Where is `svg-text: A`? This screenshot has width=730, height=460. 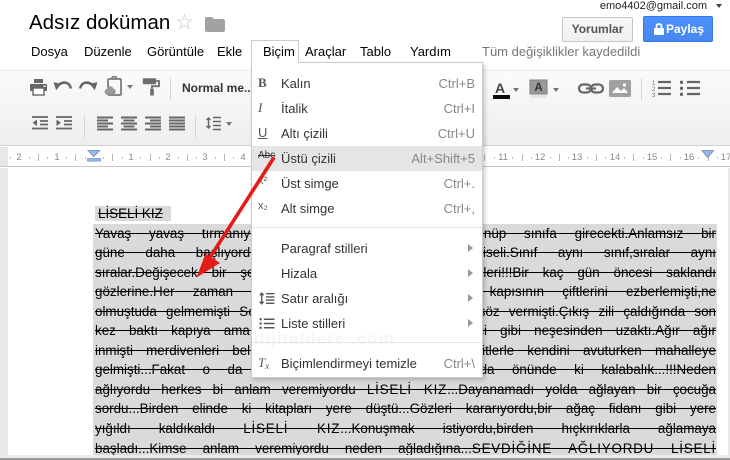 svg-text: A is located at coordinates (538, 88).